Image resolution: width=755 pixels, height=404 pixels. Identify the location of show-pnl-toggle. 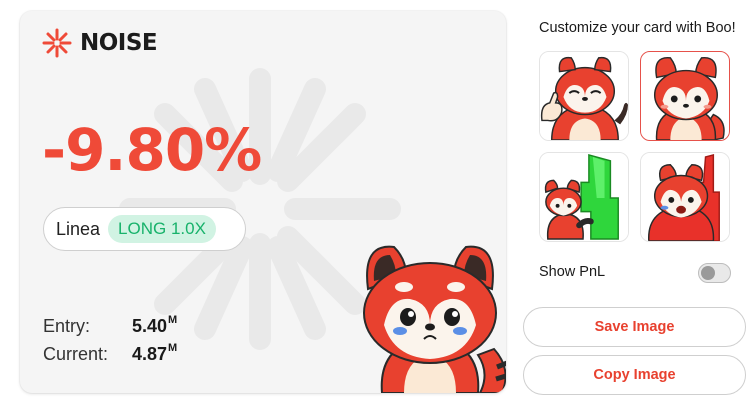
(714, 273).